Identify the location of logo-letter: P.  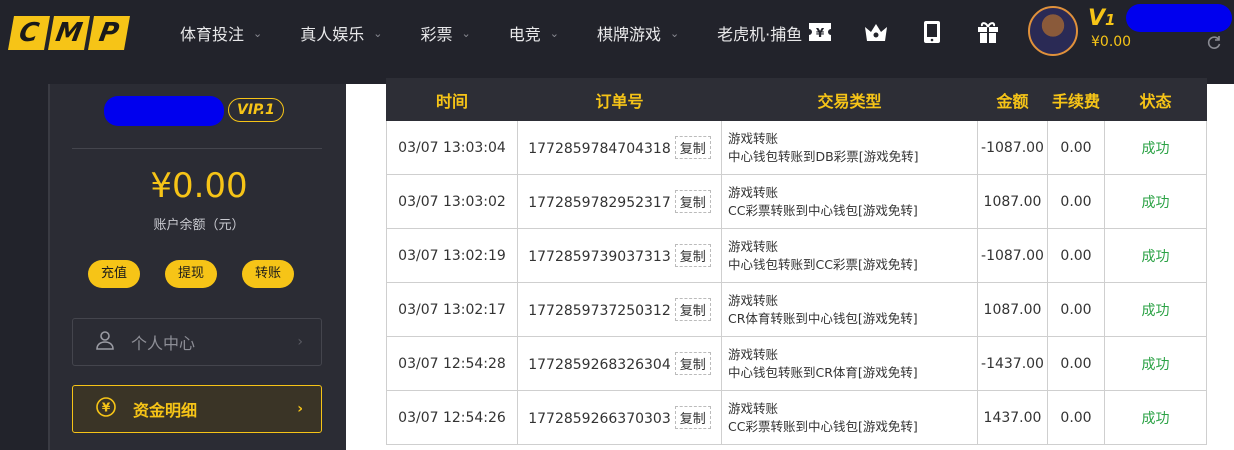
(109, 33).